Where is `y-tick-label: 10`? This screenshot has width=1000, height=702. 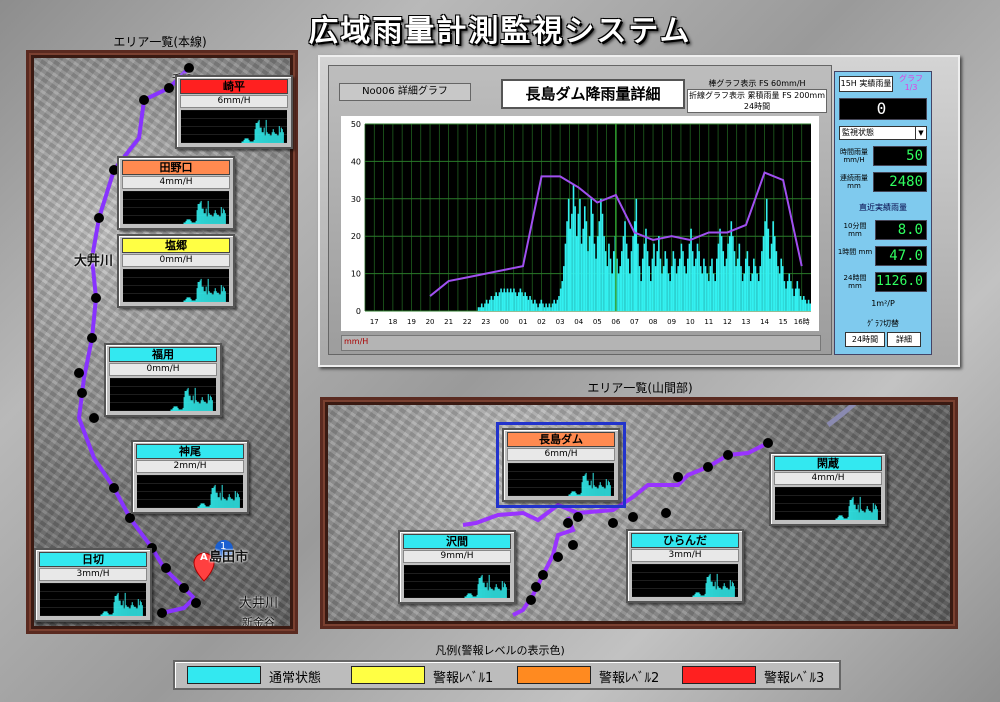 y-tick-label: 10 is located at coordinates (356, 274).